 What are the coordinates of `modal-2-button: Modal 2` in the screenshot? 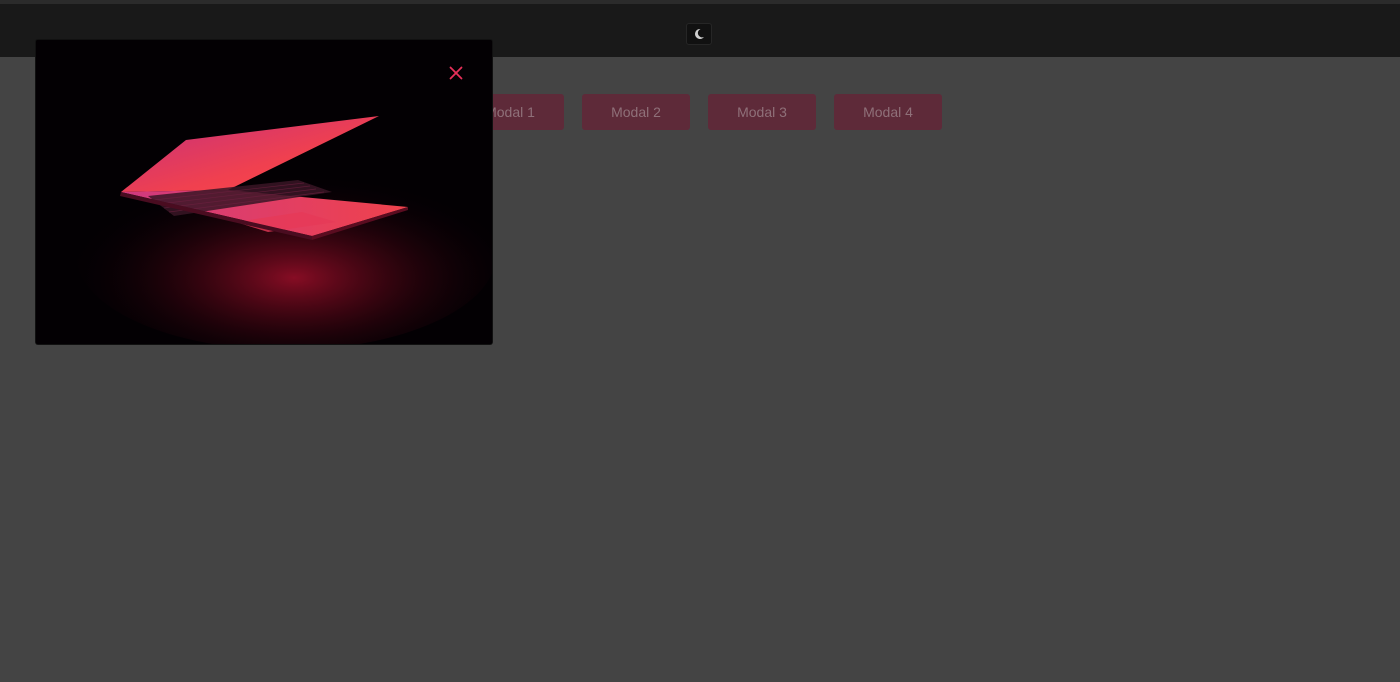 It's located at (636, 112).